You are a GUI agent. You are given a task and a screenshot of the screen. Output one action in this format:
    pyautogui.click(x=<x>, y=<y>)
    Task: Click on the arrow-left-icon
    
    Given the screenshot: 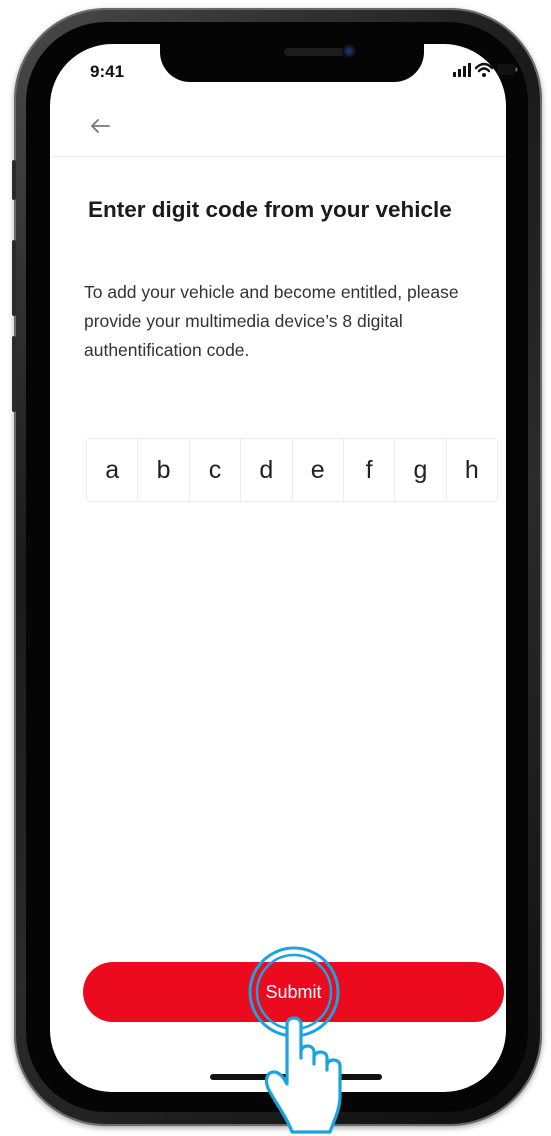 What is the action you would take?
    pyautogui.click(x=100, y=126)
    